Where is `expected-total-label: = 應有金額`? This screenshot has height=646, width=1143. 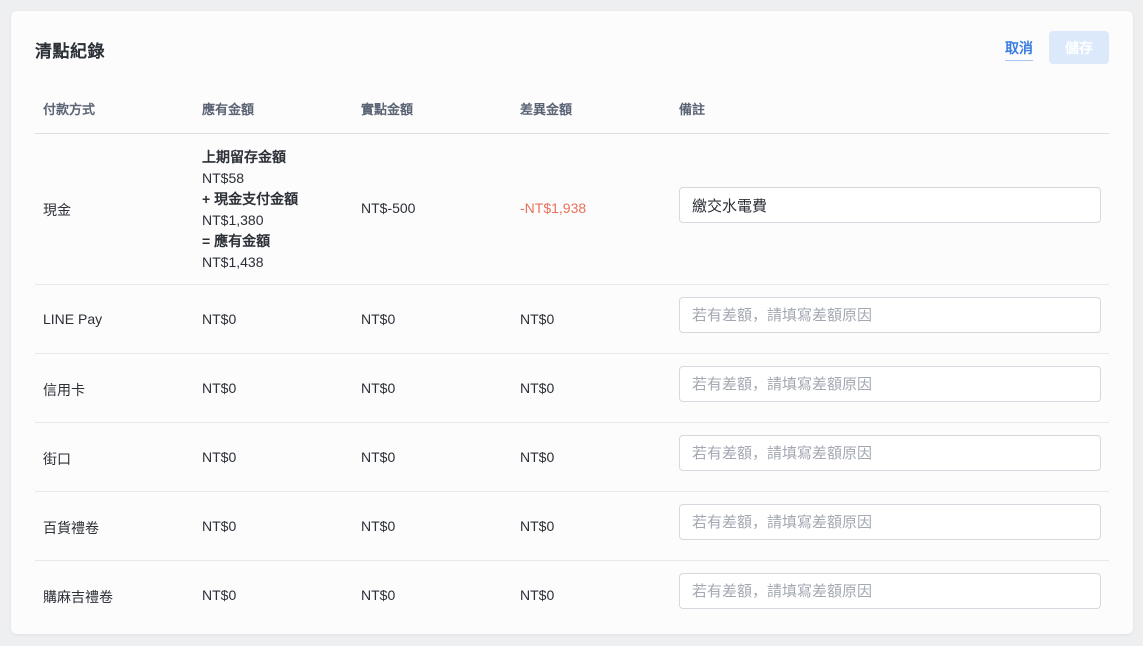
expected-total-label: = 應有金額 is located at coordinates (236, 241).